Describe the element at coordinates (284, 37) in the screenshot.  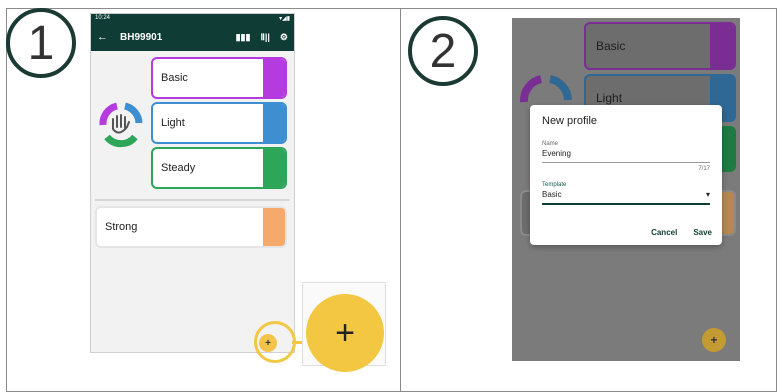
I see `gear-icon: ⚙` at that location.